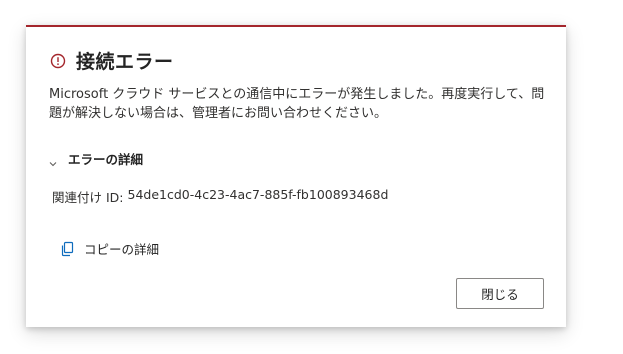 The height and width of the screenshot is (354, 623). What do you see at coordinates (88, 197) in the screenshot?
I see `correlation-id-label: 関連付け ID:` at bounding box center [88, 197].